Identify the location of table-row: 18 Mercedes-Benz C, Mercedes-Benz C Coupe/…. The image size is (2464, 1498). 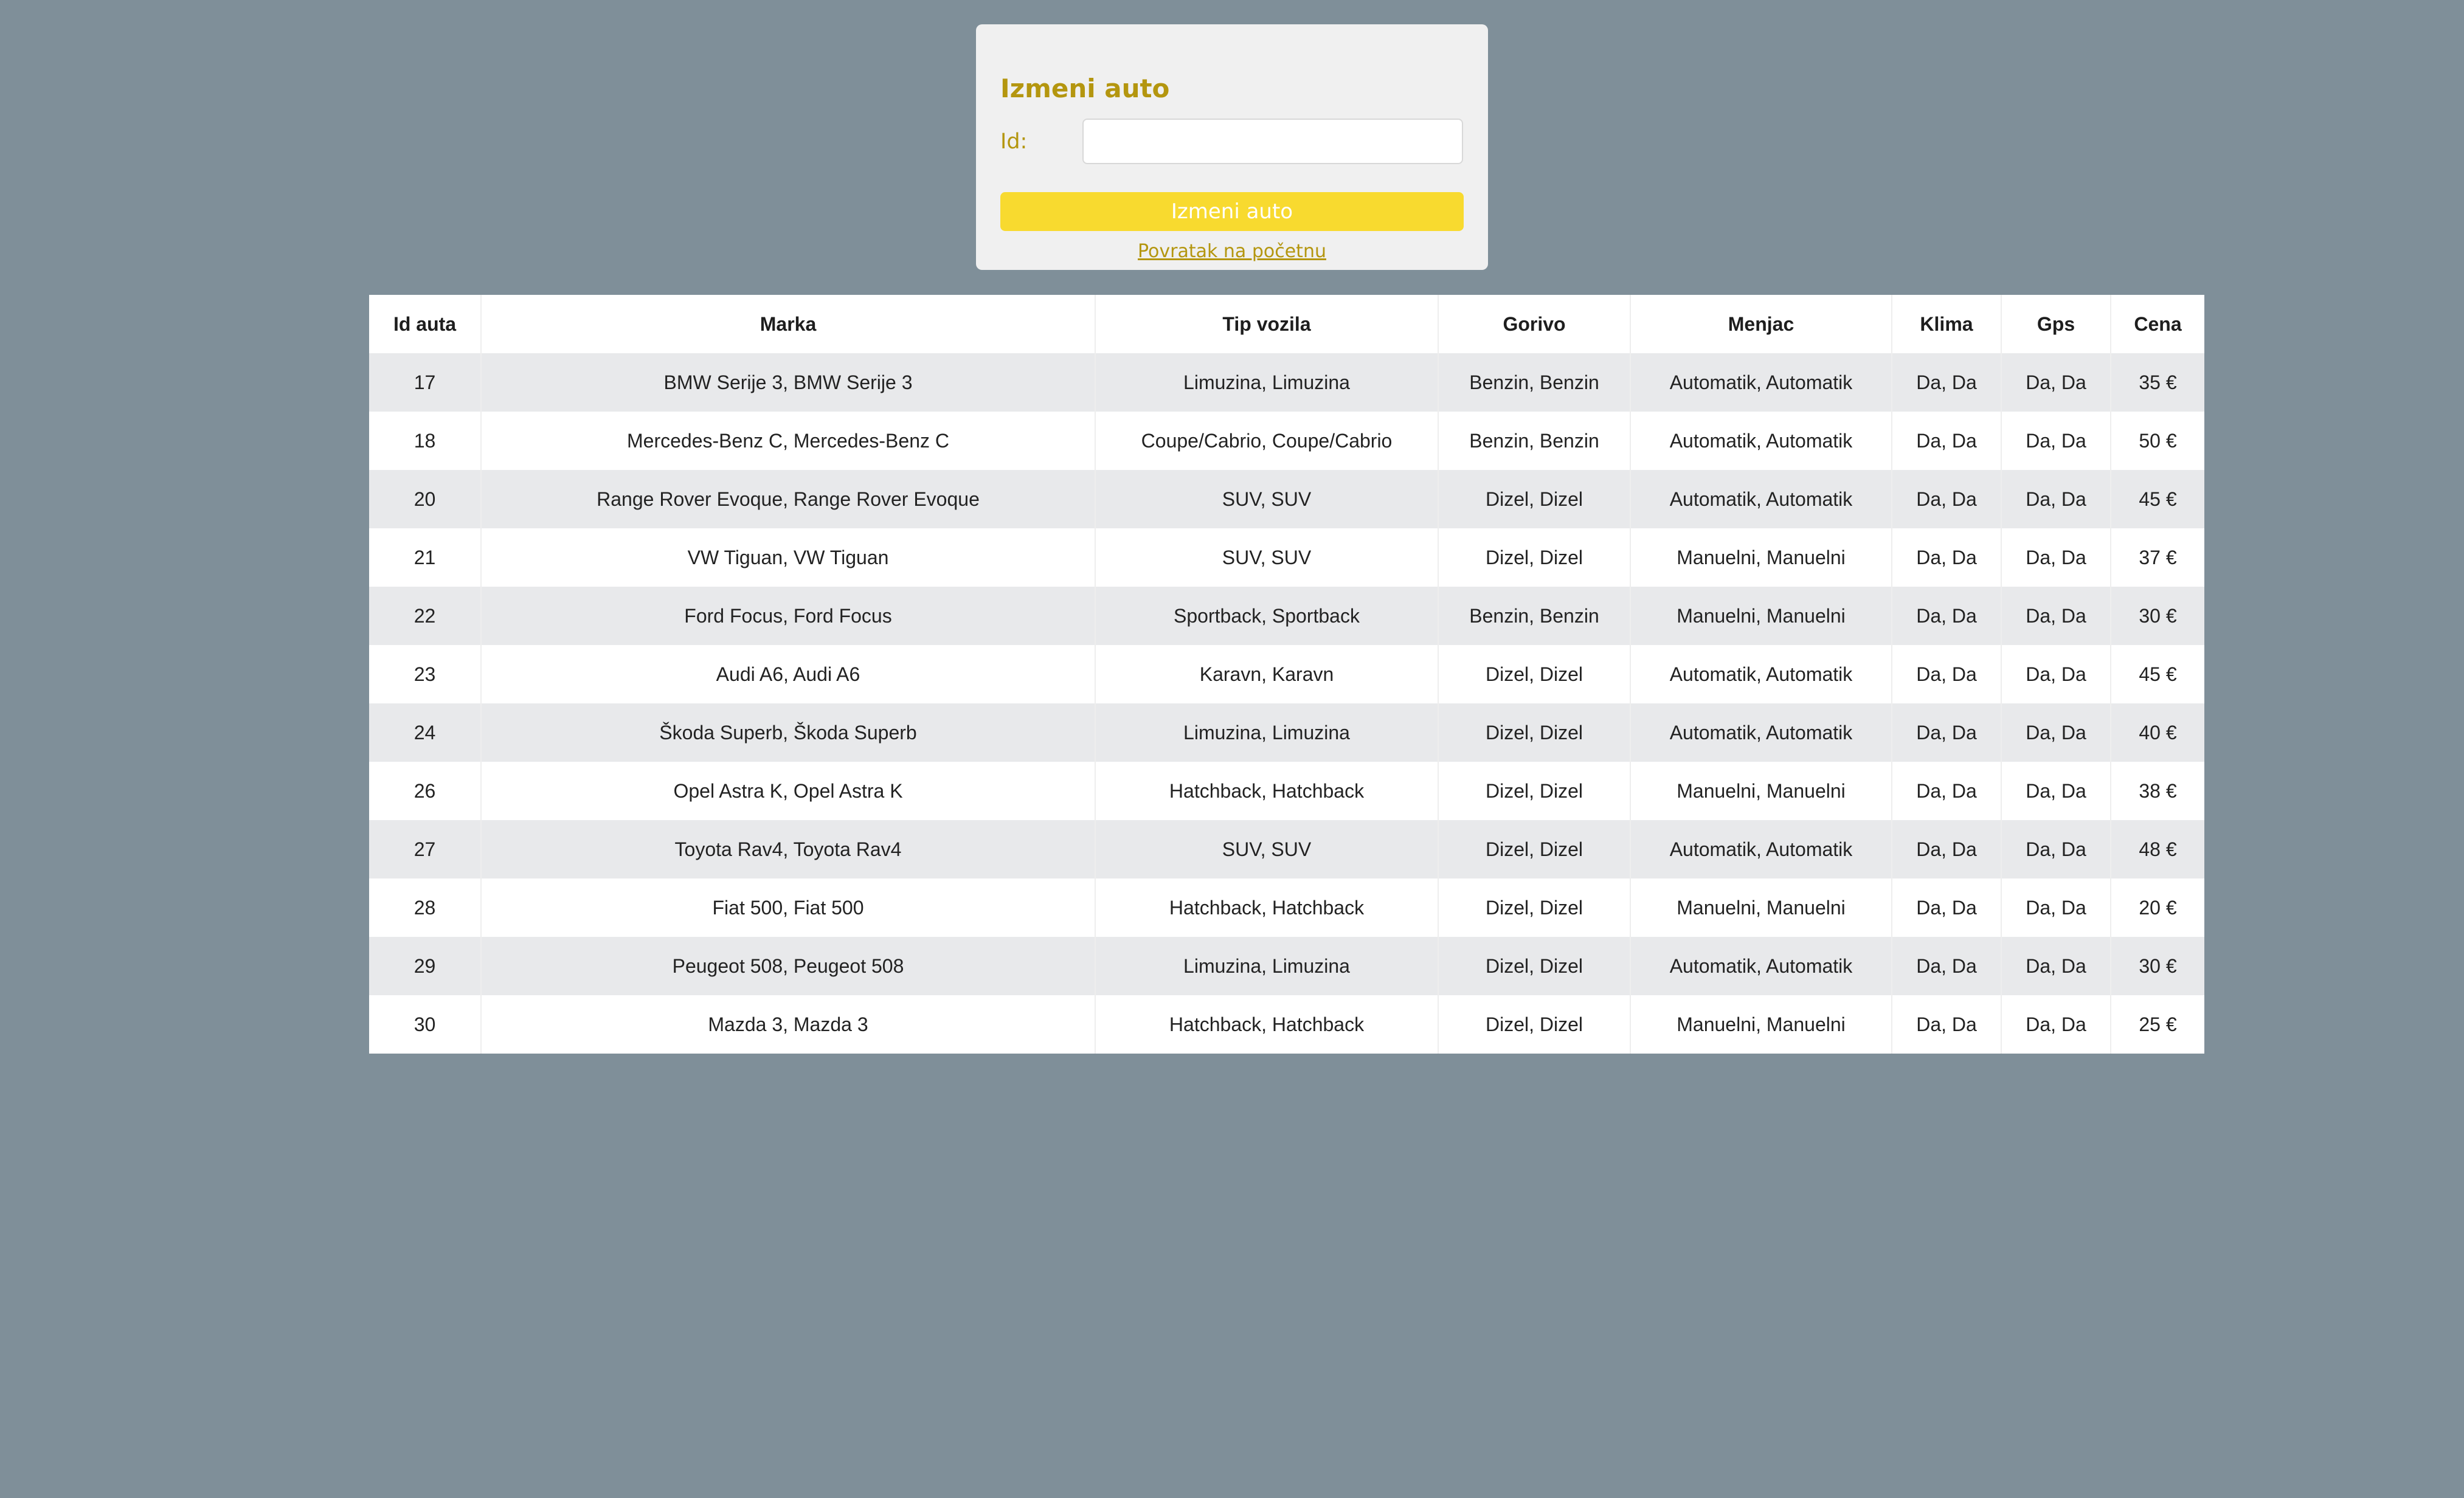
(1286, 441).